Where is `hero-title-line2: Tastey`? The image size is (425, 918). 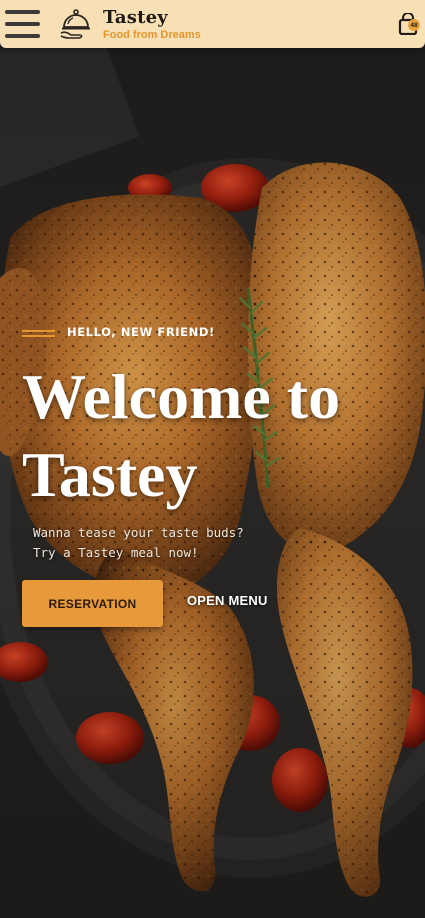 hero-title-line2: Tastey is located at coordinates (110, 474).